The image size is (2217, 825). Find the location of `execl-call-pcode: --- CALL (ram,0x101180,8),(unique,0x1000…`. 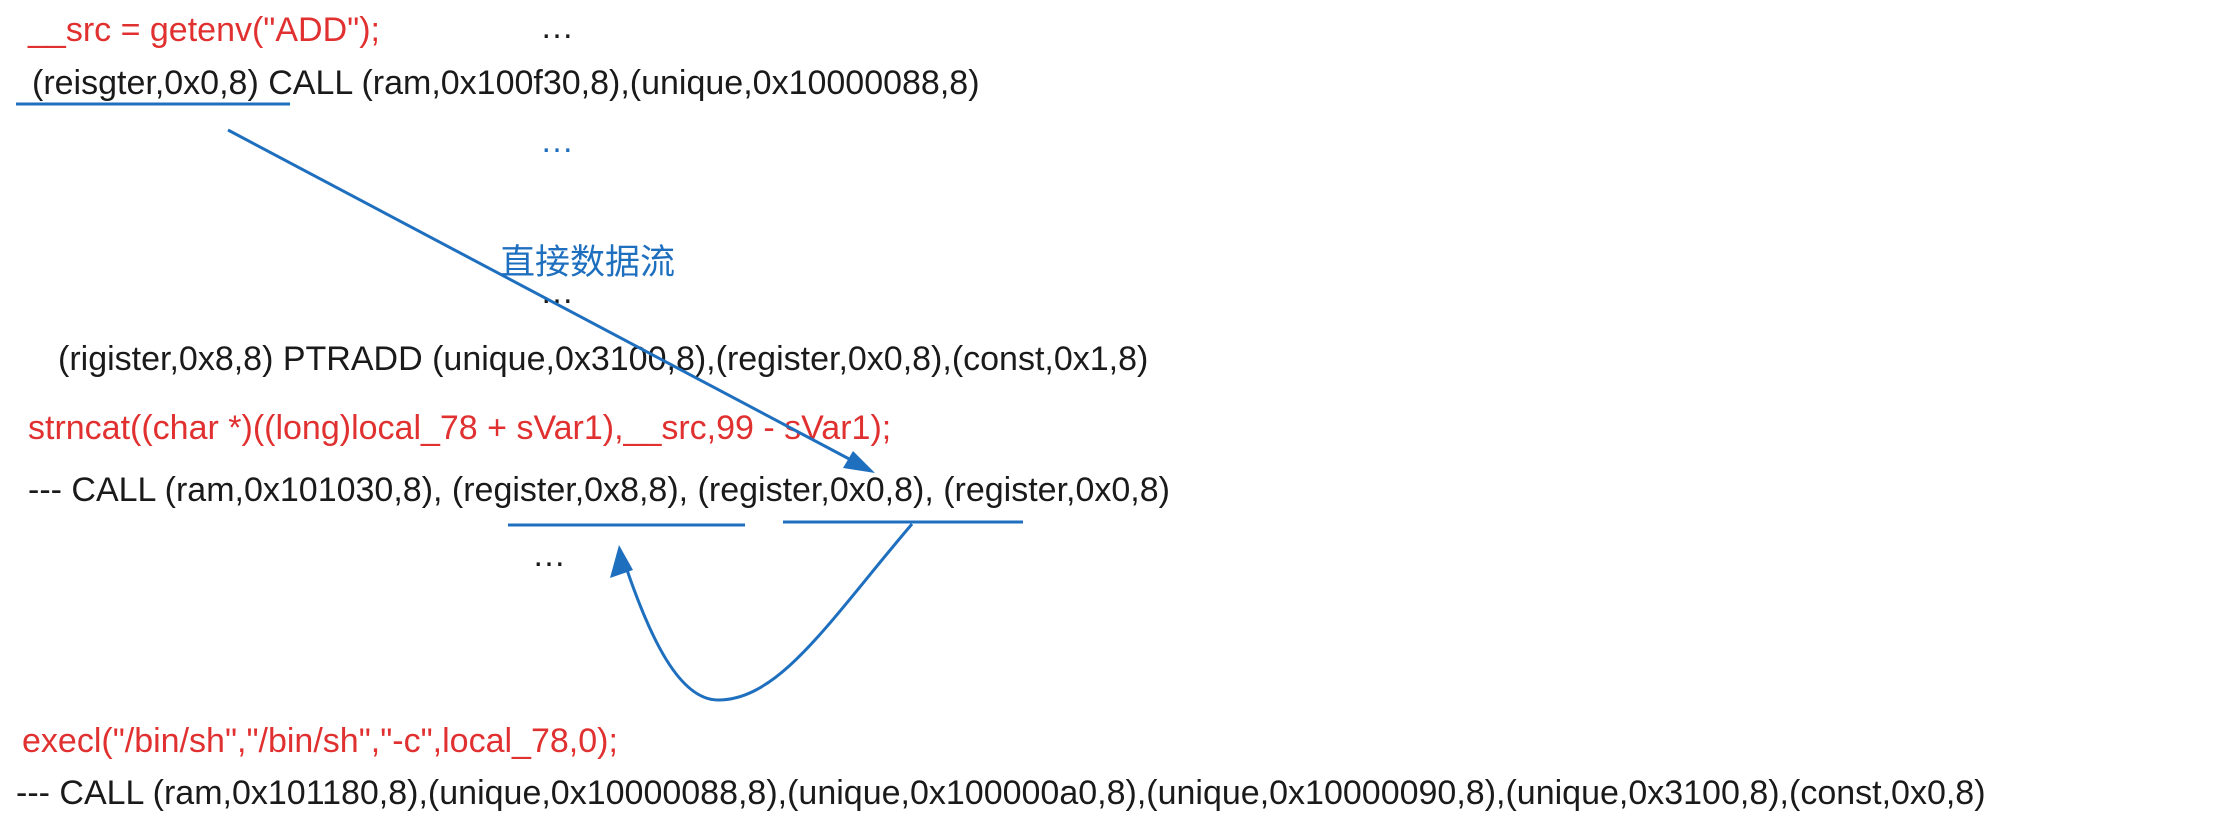

execl-call-pcode: --- CALL (ram,0x101180,8),(unique,0x1000… is located at coordinates (1001, 793).